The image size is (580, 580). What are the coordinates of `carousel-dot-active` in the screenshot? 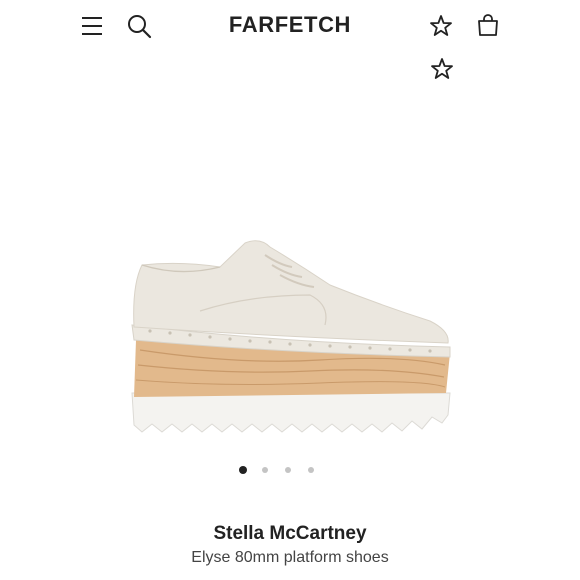 It's located at (243, 470).